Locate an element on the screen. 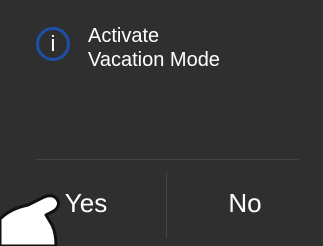  info-icon-glyph: i is located at coordinates (53, 43).